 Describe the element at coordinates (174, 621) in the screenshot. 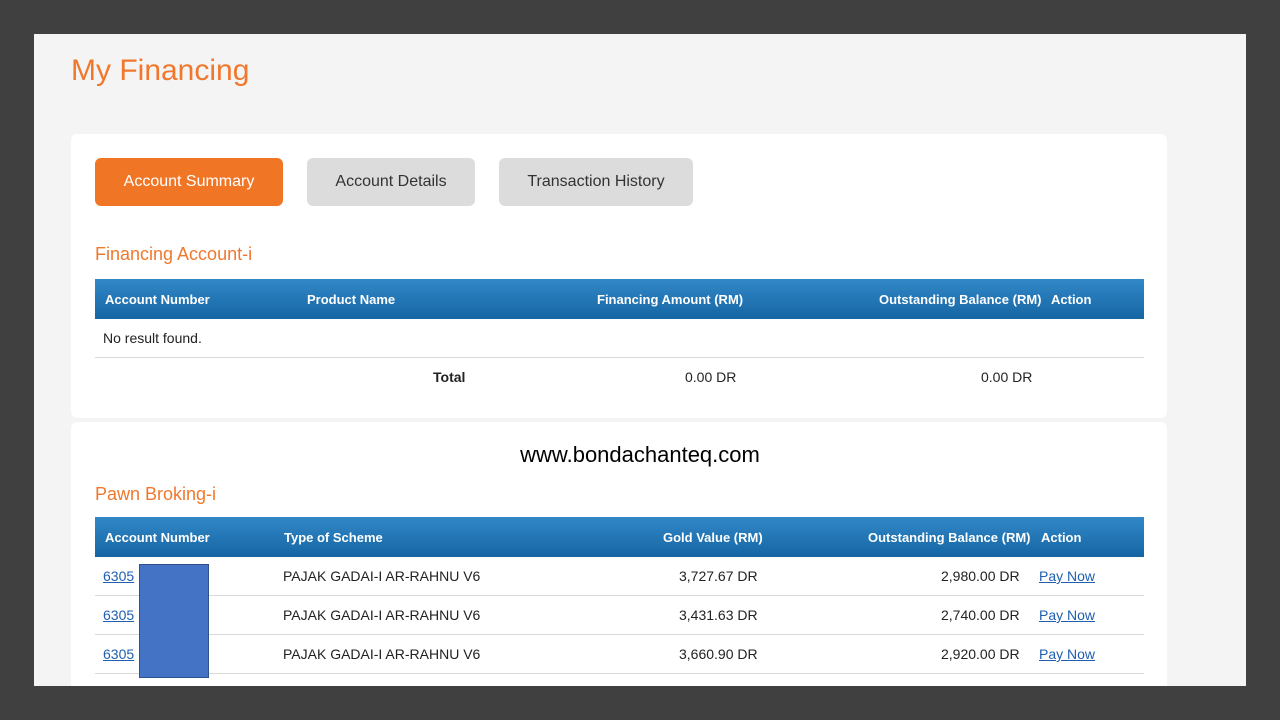

I see `redaction-box` at that location.